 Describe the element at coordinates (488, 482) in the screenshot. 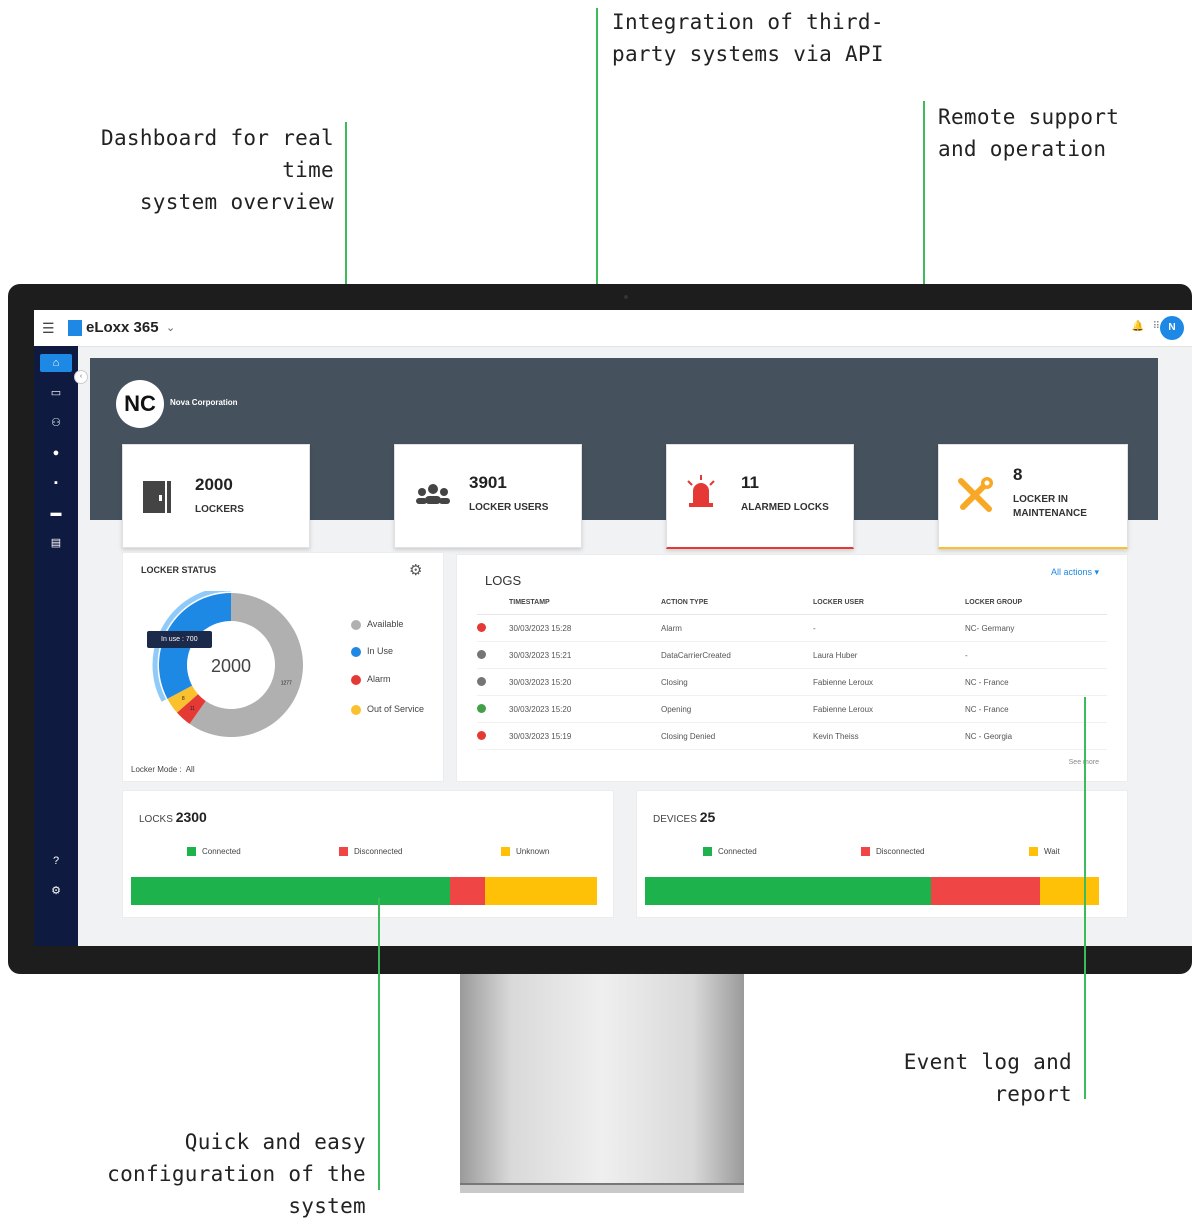

I see `kpi-value: 3901` at that location.